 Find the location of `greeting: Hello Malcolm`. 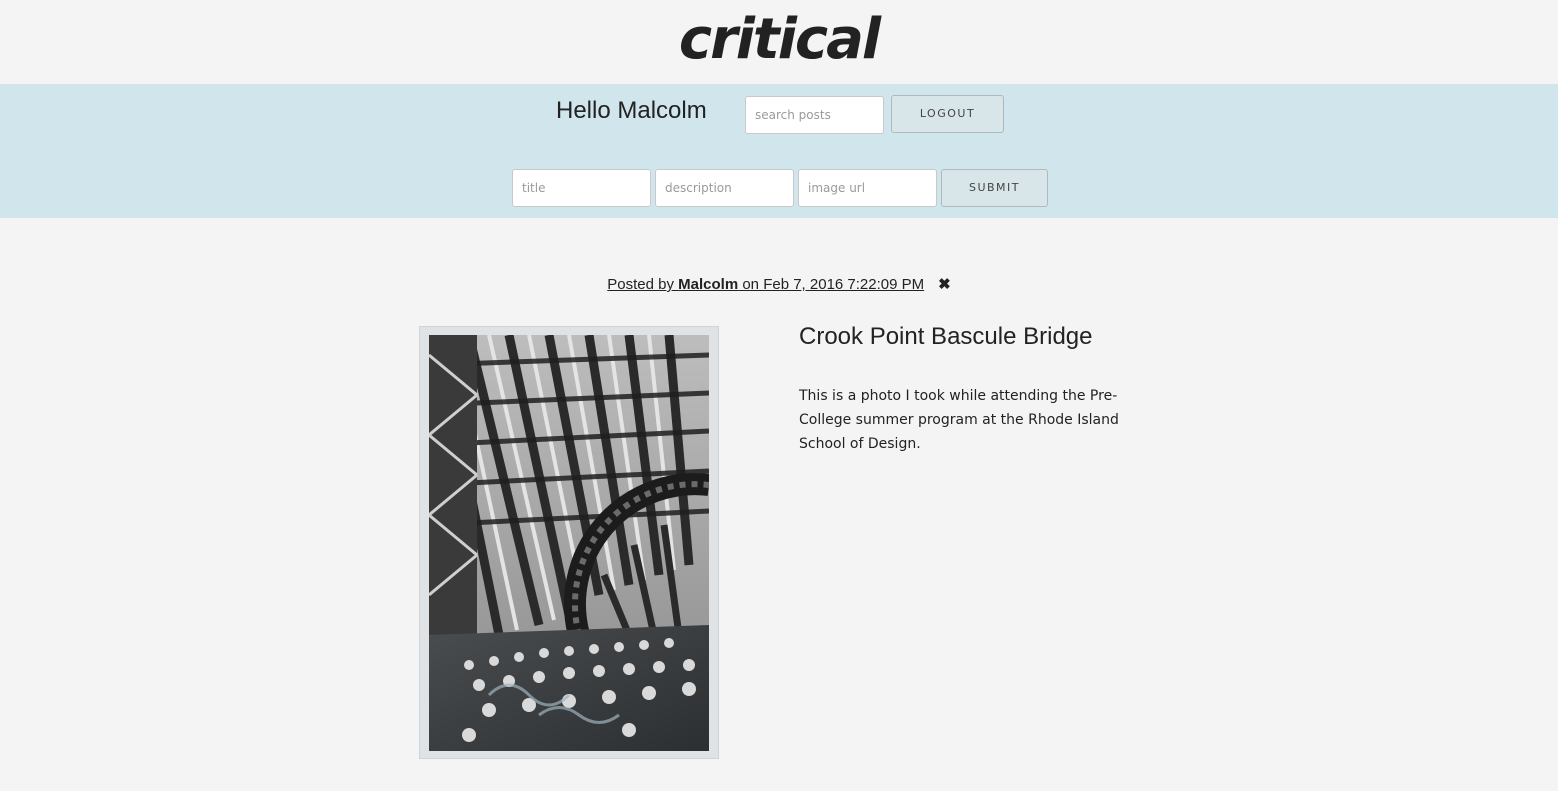

greeting: Hello Malcolm is located at coordinates (631, 110).